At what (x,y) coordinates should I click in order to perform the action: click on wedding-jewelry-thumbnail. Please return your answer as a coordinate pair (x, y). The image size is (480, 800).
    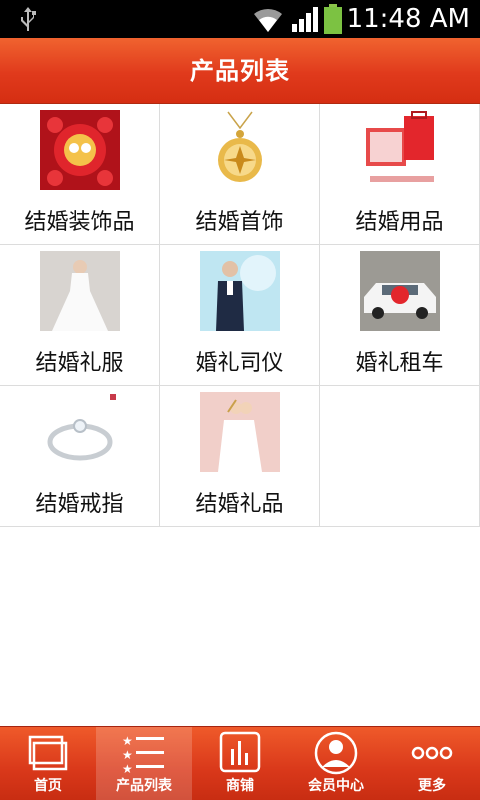
    Looking at the image, I should click on (240, 150).